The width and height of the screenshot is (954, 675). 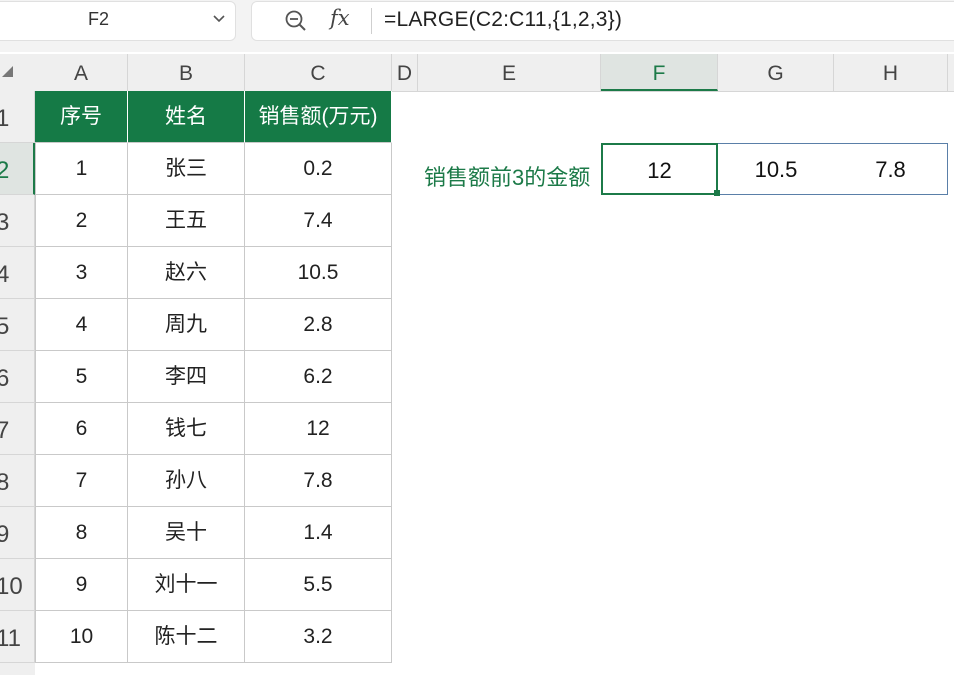 I want to click on column-header-b: B, so click(x=186, y=72).